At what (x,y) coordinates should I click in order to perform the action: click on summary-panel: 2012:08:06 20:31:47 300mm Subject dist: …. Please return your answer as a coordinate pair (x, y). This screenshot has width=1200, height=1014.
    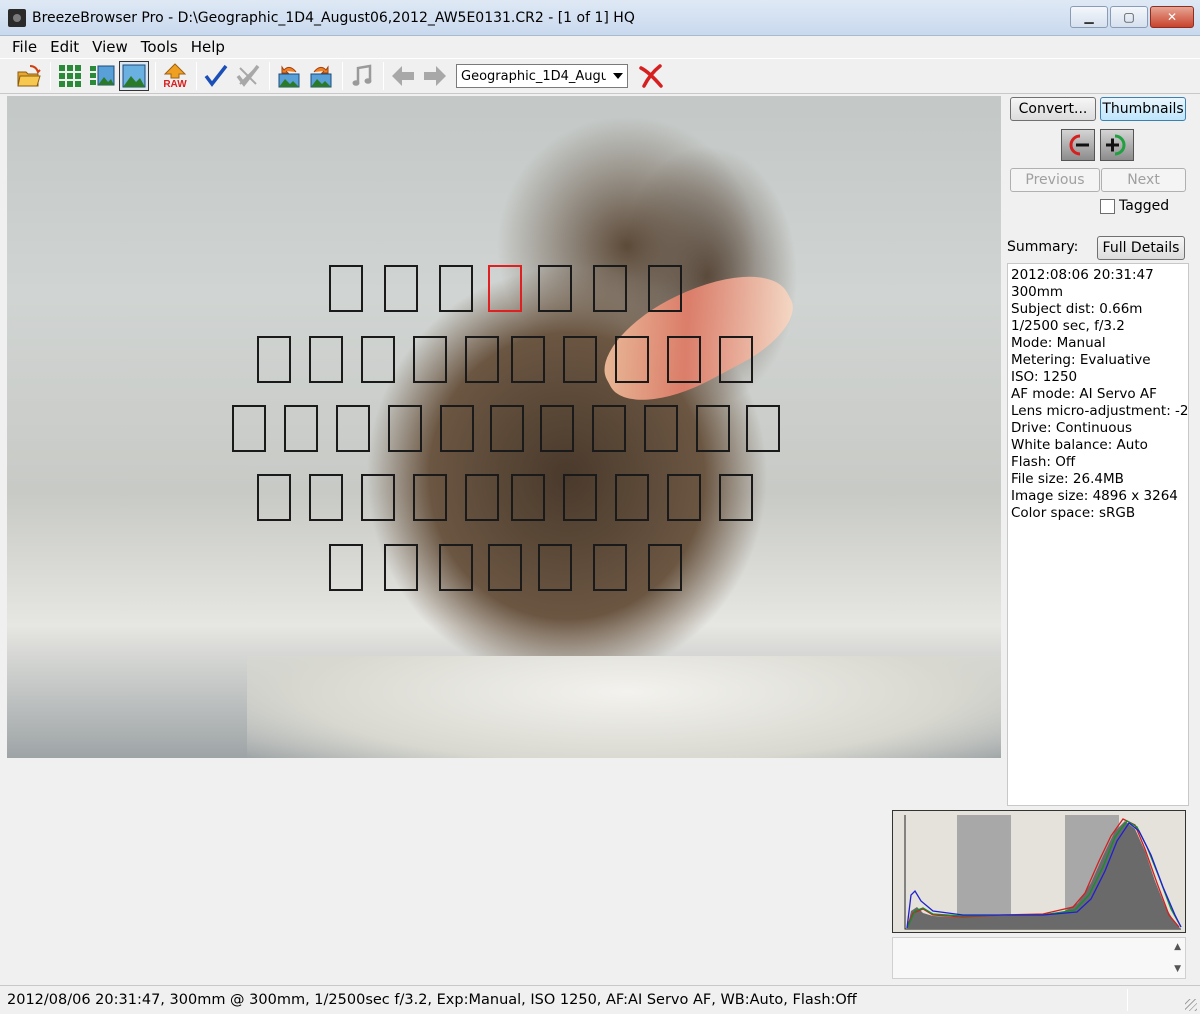
    Looking at the image, I should click on (1098, 534).